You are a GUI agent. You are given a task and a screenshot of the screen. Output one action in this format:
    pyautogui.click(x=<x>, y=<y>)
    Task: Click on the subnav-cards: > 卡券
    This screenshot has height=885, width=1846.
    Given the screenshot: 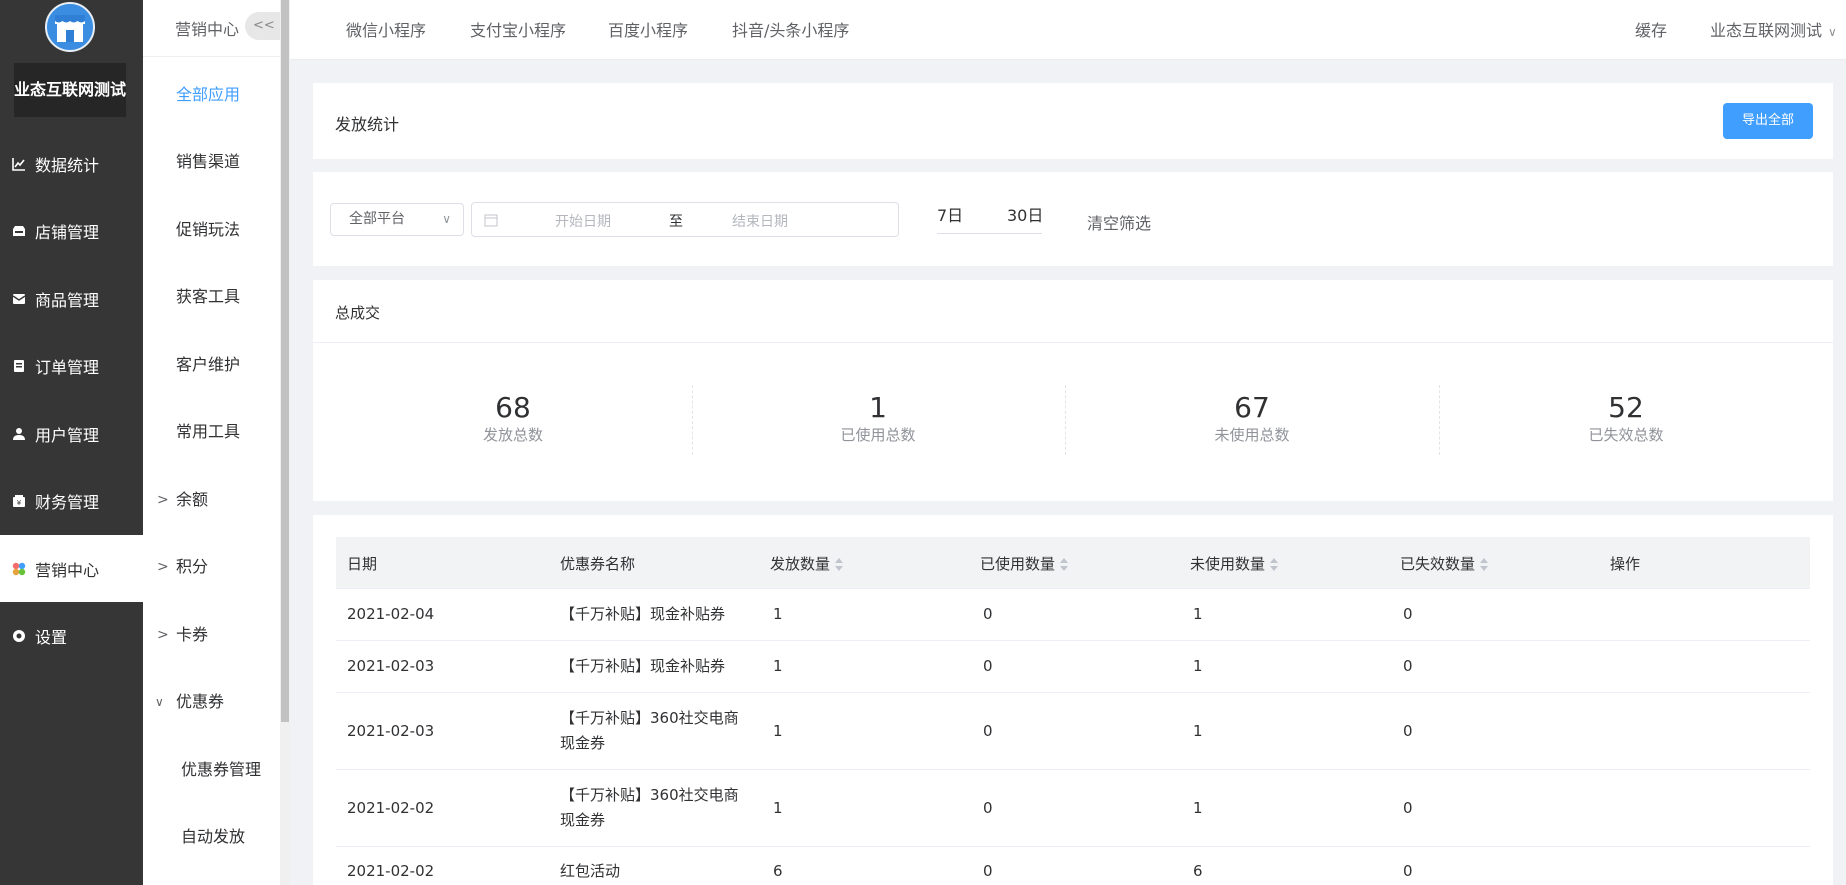 What is the action you would take?
    pyautogui.click(x=211, y=635)
    